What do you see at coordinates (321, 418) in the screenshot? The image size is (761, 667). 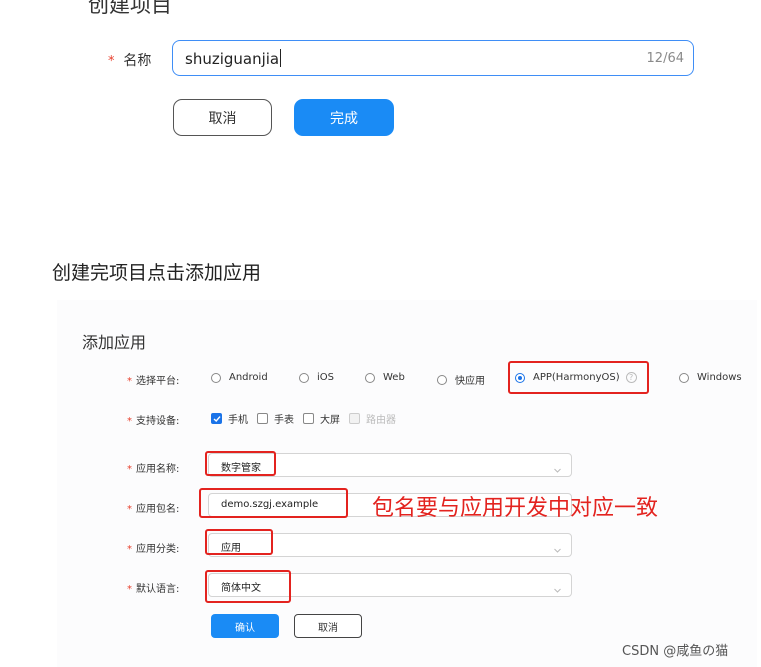 I see `device-option-screen: 大屏` at bounding box center [321, 418].